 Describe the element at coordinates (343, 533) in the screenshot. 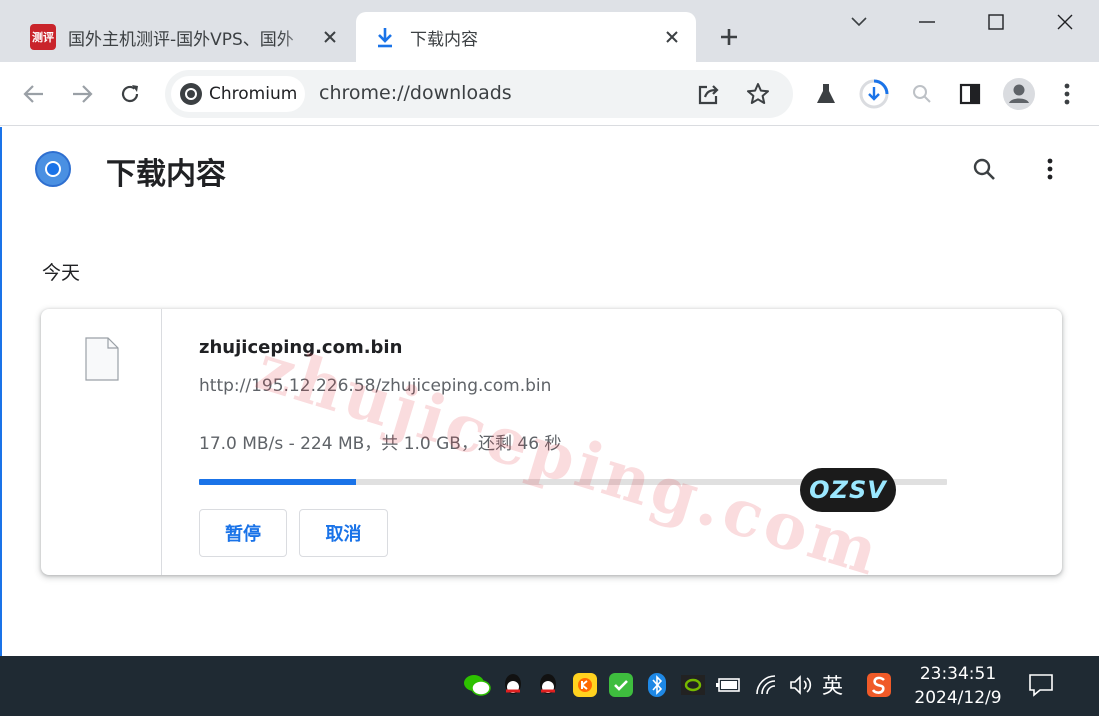

I see `cancel-button: 取消` at that location.